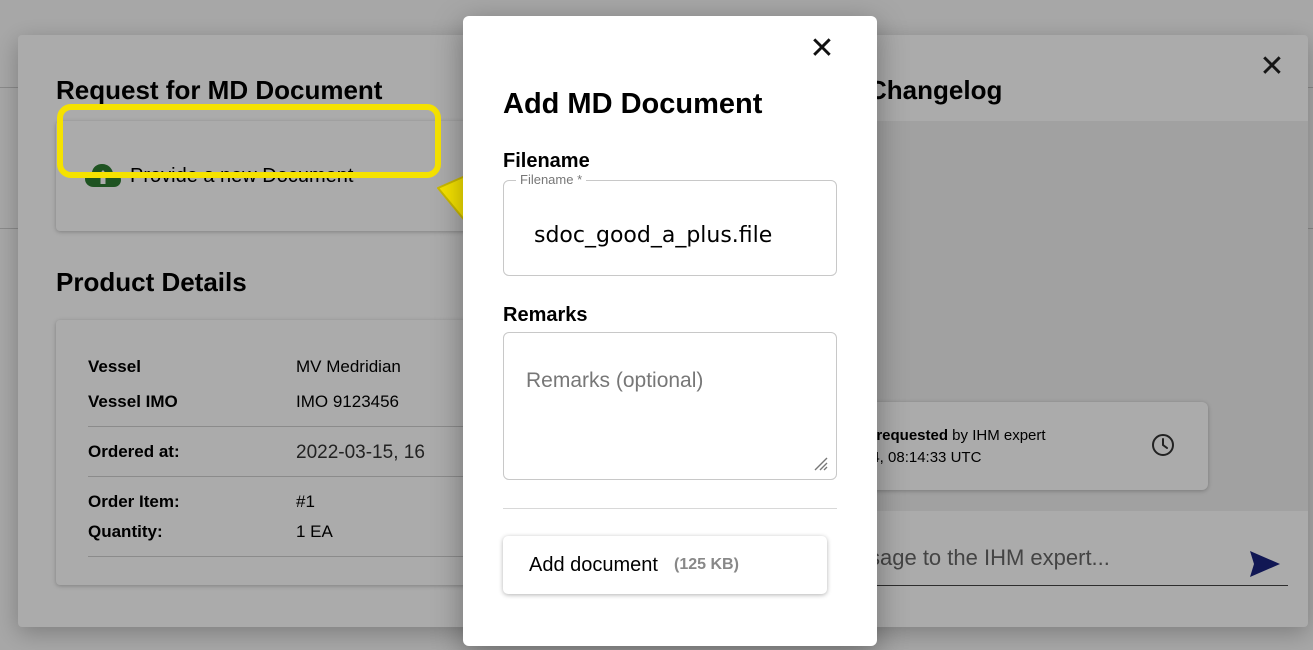 The height and width of the screenshot is (650, 1313). Describe the element at coordinates (249, 141) in the screenshot. I see `highlight-annotation` at that location.